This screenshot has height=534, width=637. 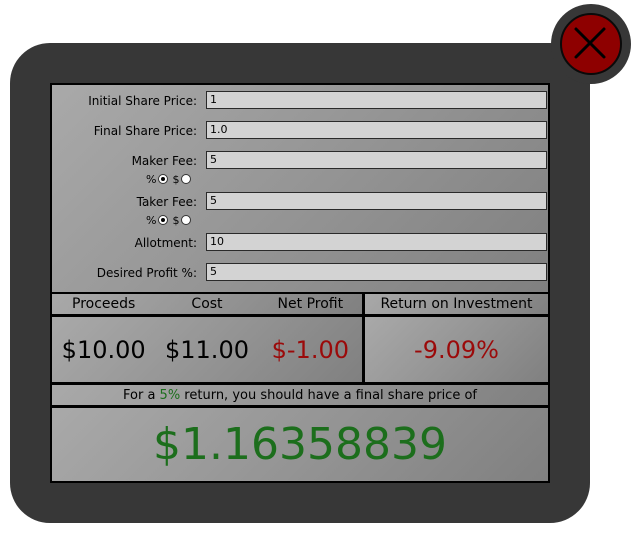 I want to click on final-share-price-label: Final Share Price:, so click(x=145, y=131).